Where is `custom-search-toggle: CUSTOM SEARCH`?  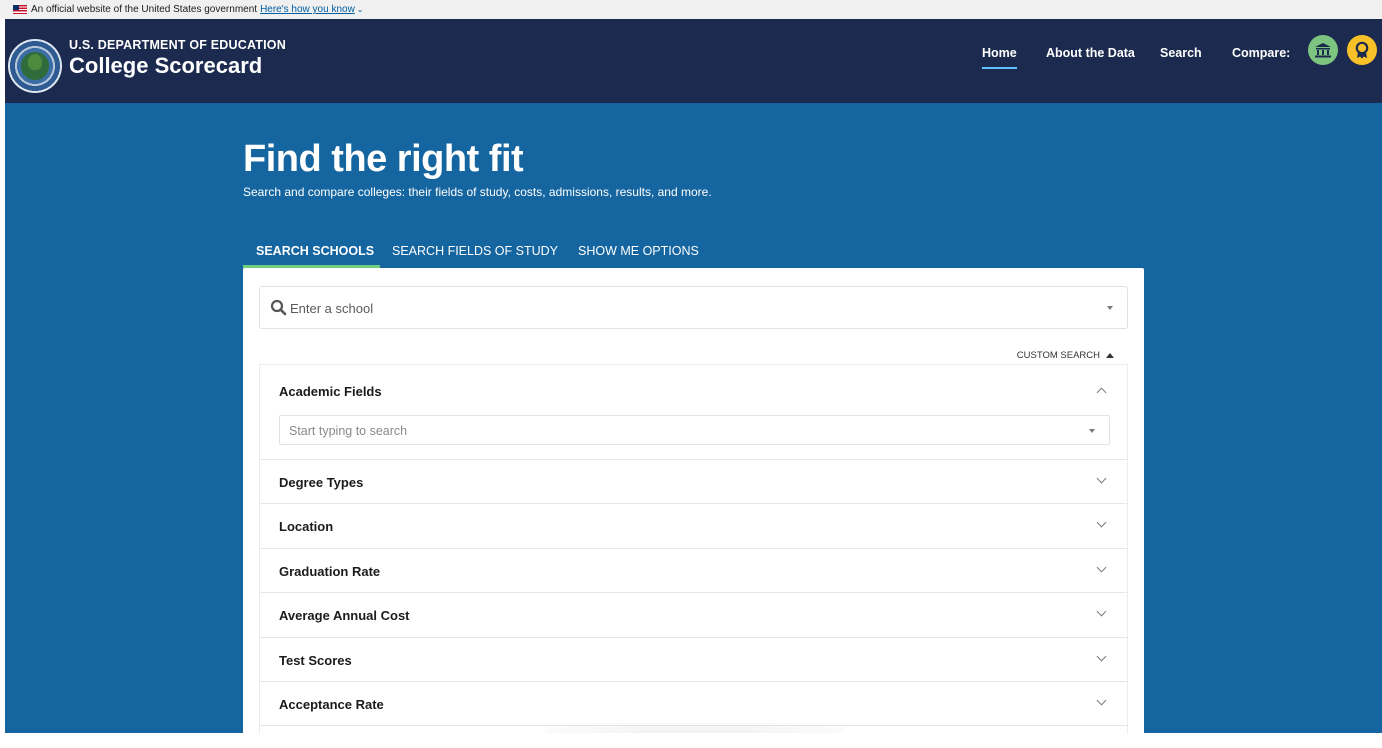 custom-search-toggle: CUSTOM SEARCH is located at coordinates (1065, 355).